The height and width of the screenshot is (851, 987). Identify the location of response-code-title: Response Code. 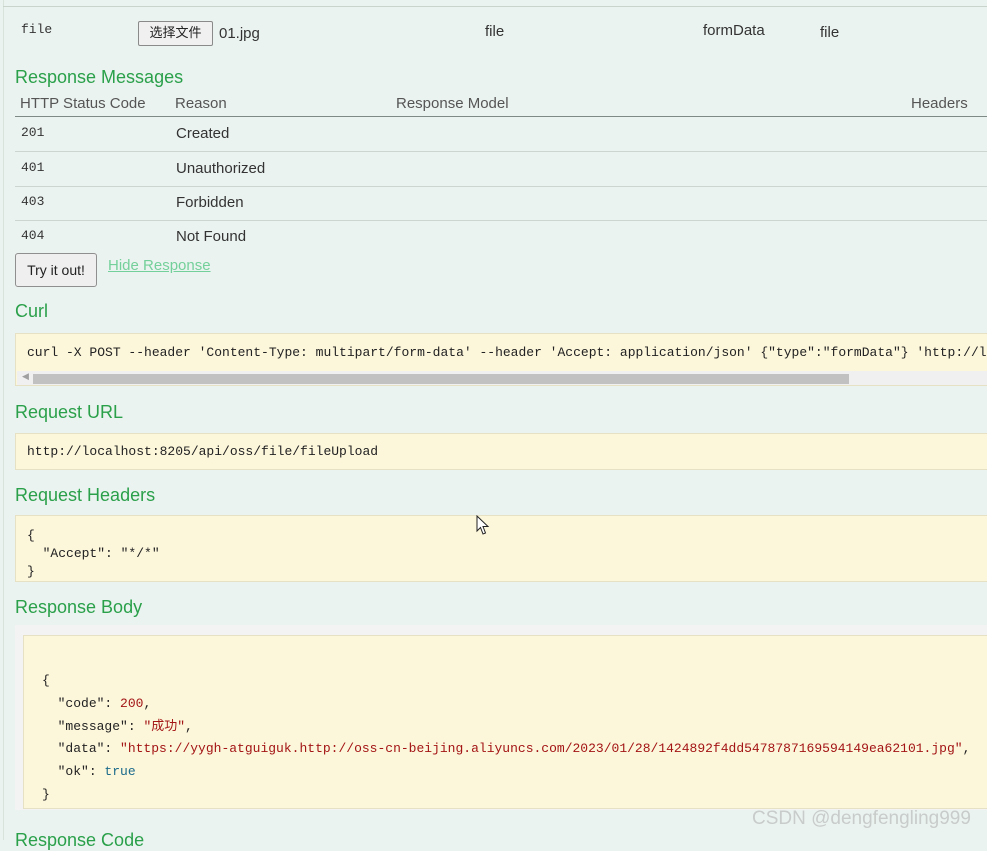
(80, 840).